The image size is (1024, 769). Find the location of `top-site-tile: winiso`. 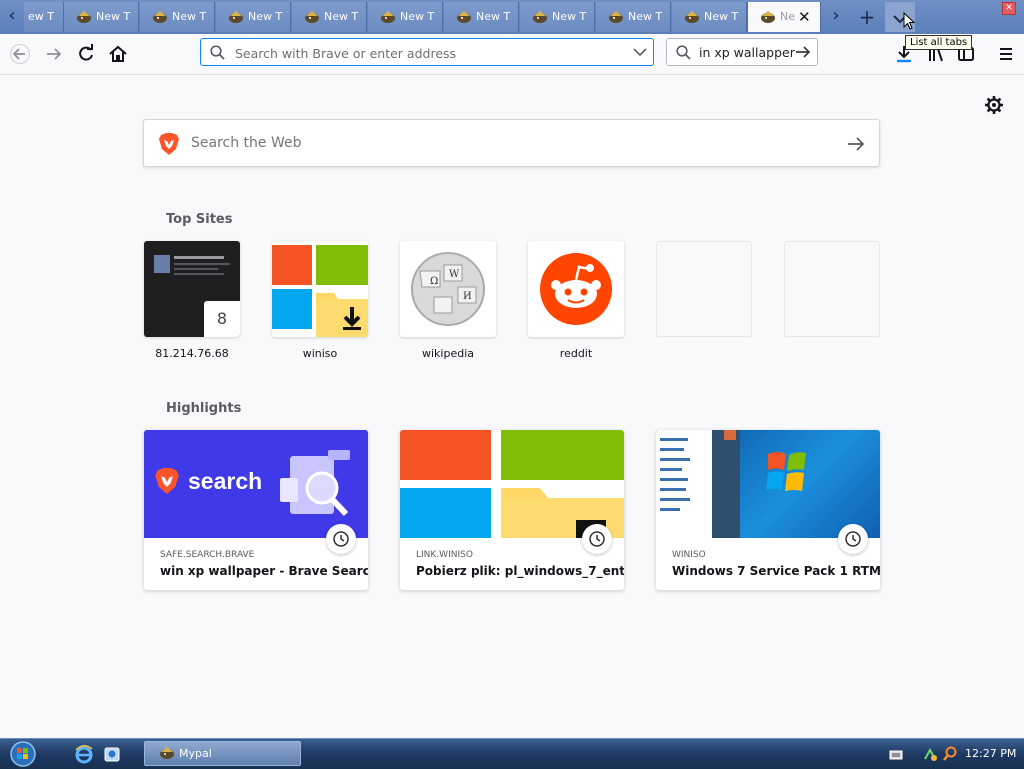

top-site-tile: winiso is located at coordinates (320, 300).